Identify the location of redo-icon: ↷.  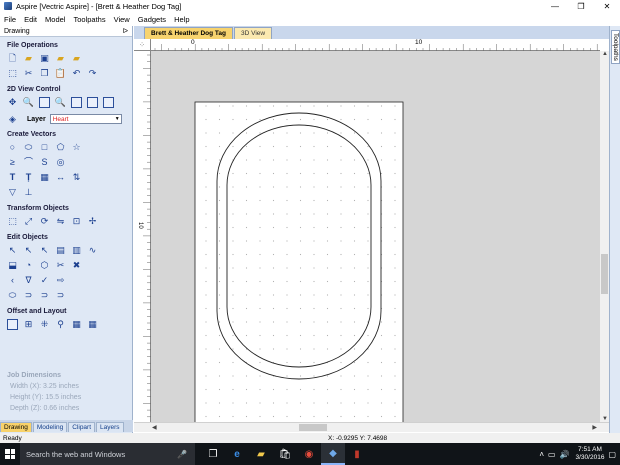
(92, 73).